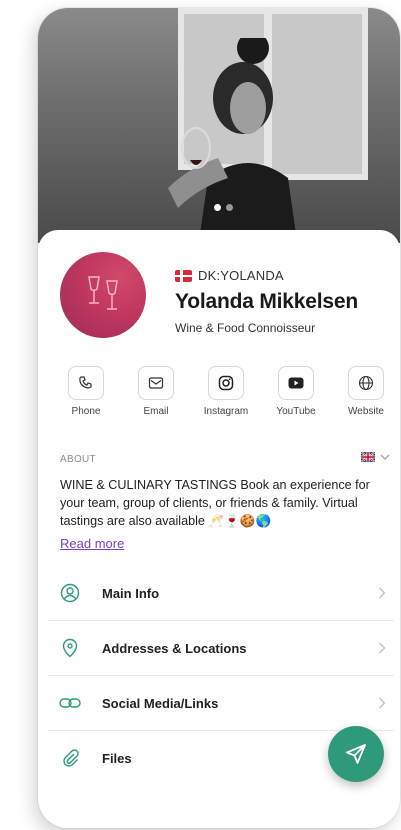  I want to click on youtube-action: YouTube, so click(296, 391).